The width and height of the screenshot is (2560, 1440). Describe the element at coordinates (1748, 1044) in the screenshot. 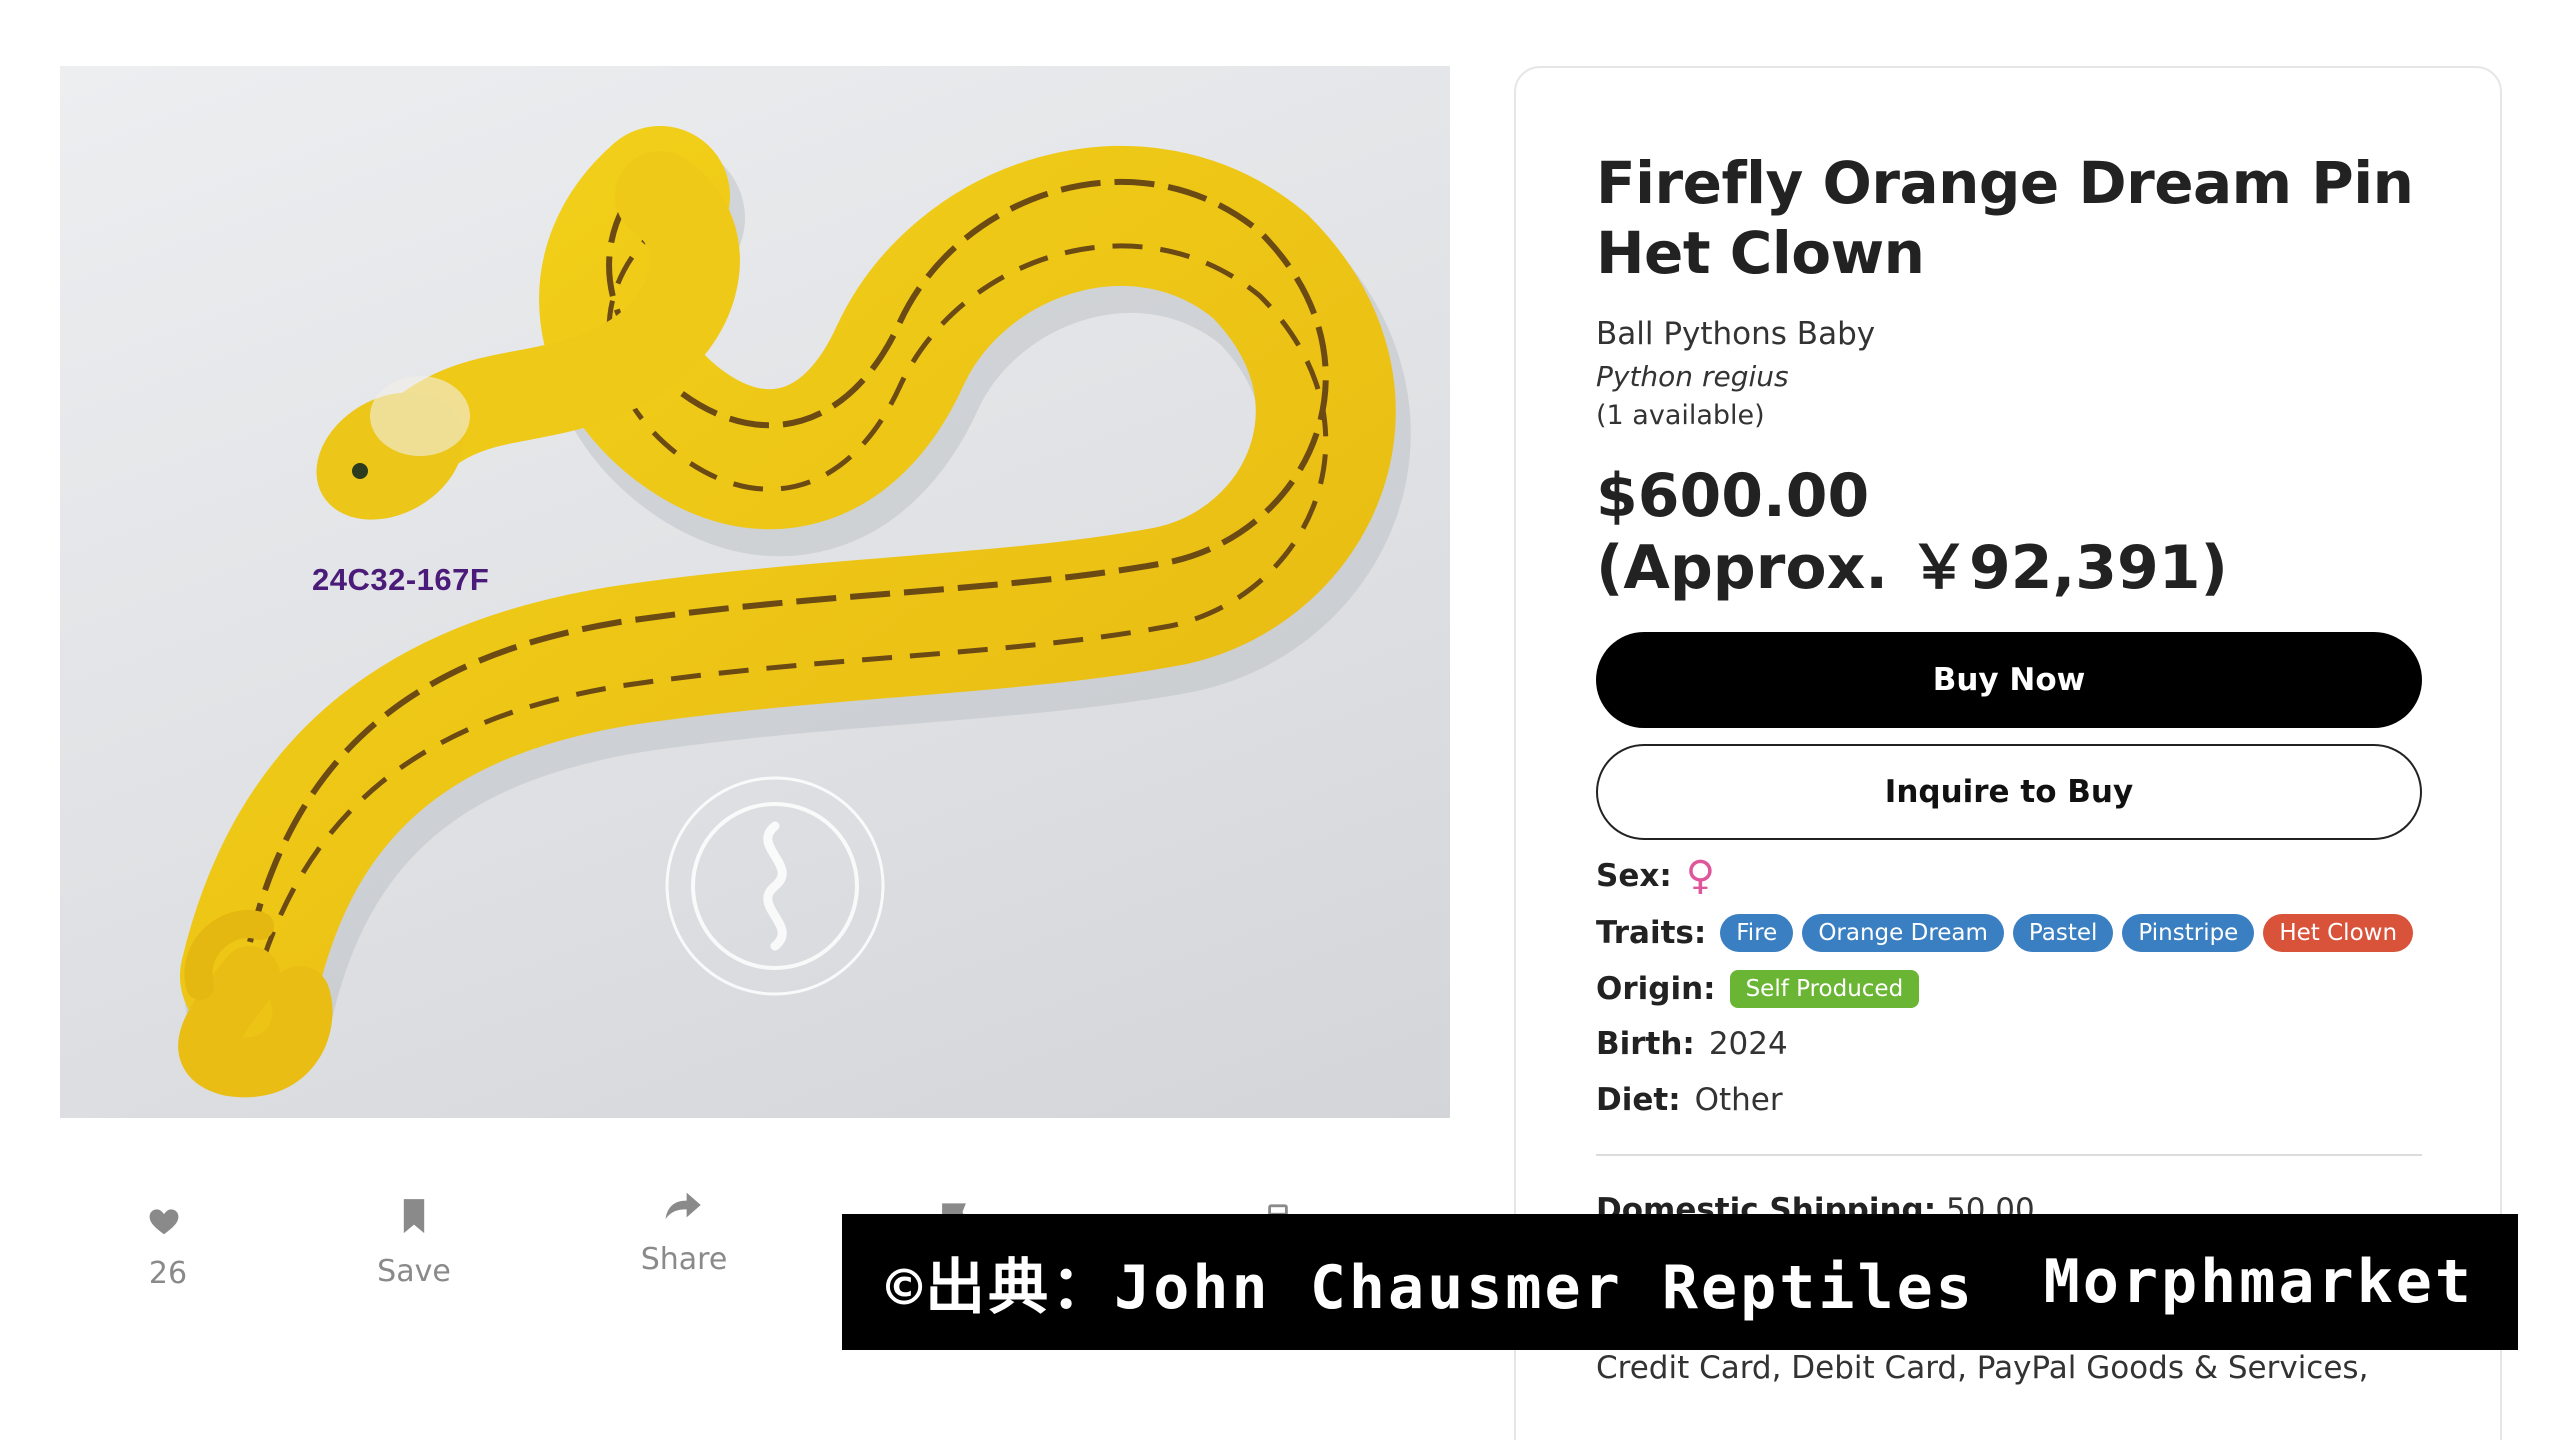

I see `birth-value: 2024` at that location.